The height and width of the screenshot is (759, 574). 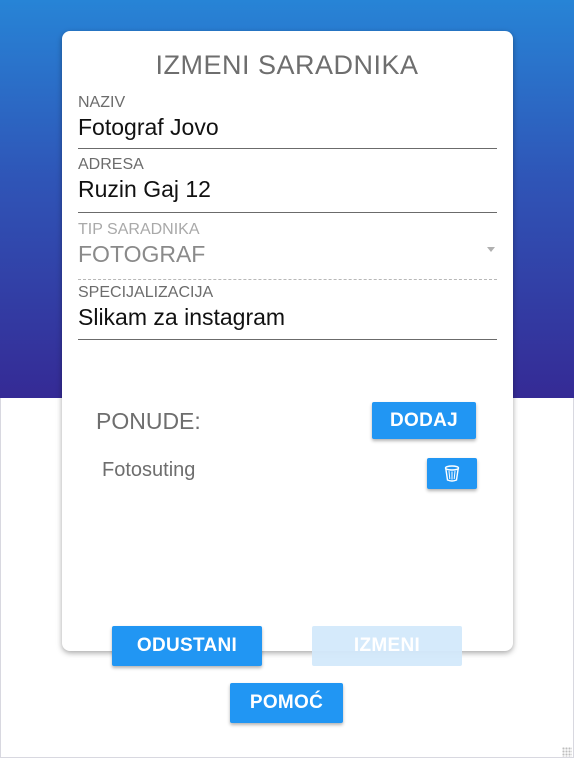 I want to click on tip-saradnika-select: TIP SARADNIKA FOTOGRAF, so click(x=287, y=251).